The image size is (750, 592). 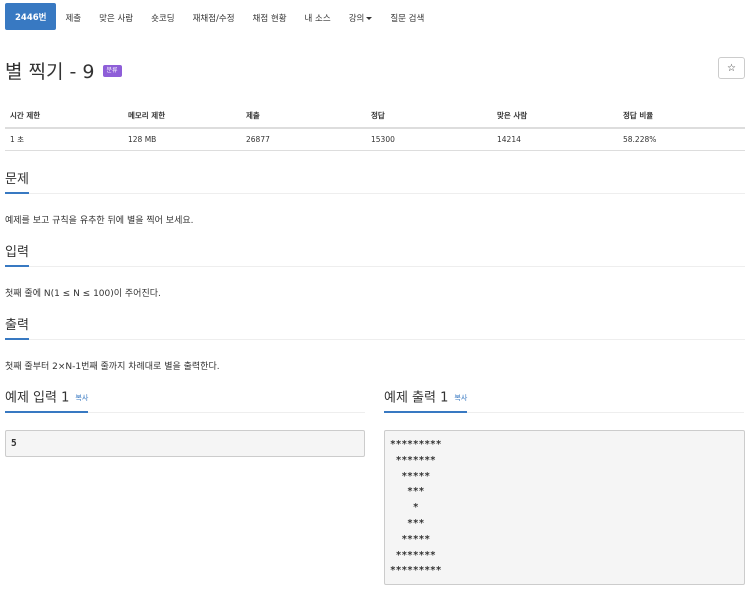 What do you see at coordinates (17, 182) in the screenshot?
I see `problem-heading: 문제` at bounding box center [17, 182].